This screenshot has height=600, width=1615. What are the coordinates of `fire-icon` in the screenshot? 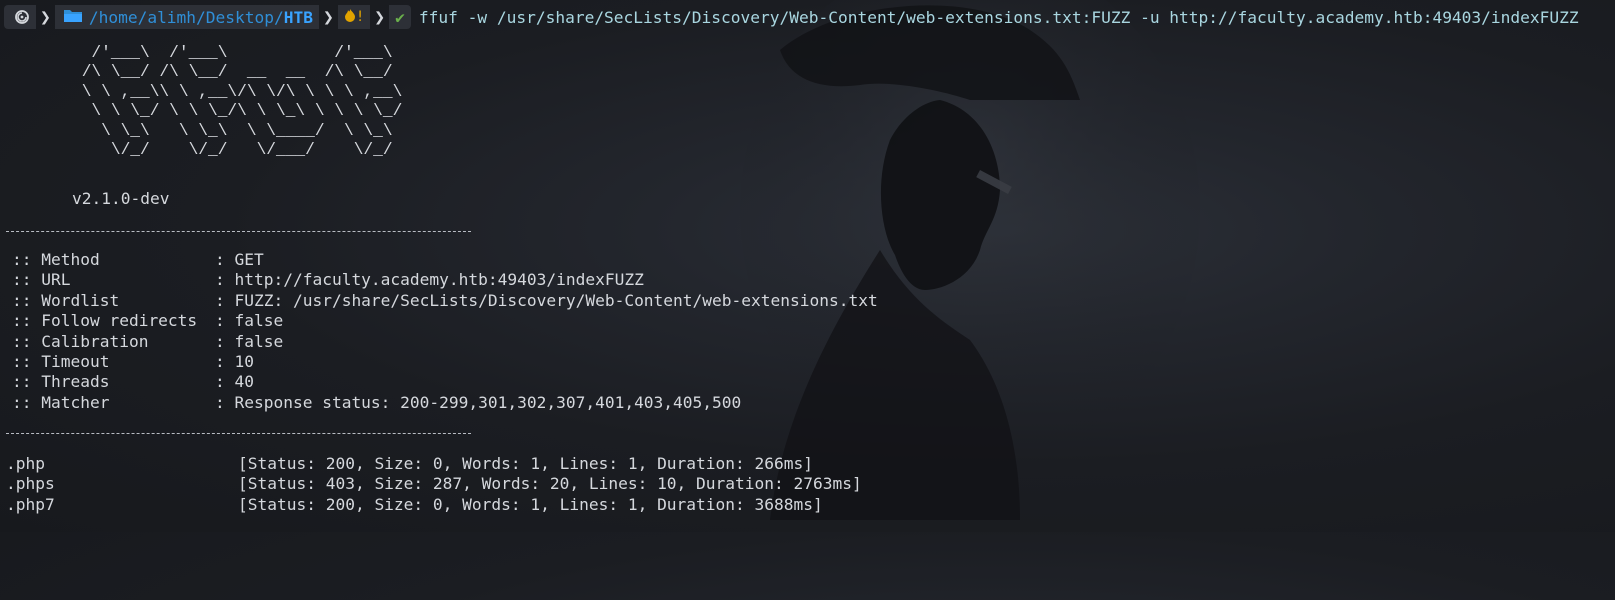 It's located at (350, 17).